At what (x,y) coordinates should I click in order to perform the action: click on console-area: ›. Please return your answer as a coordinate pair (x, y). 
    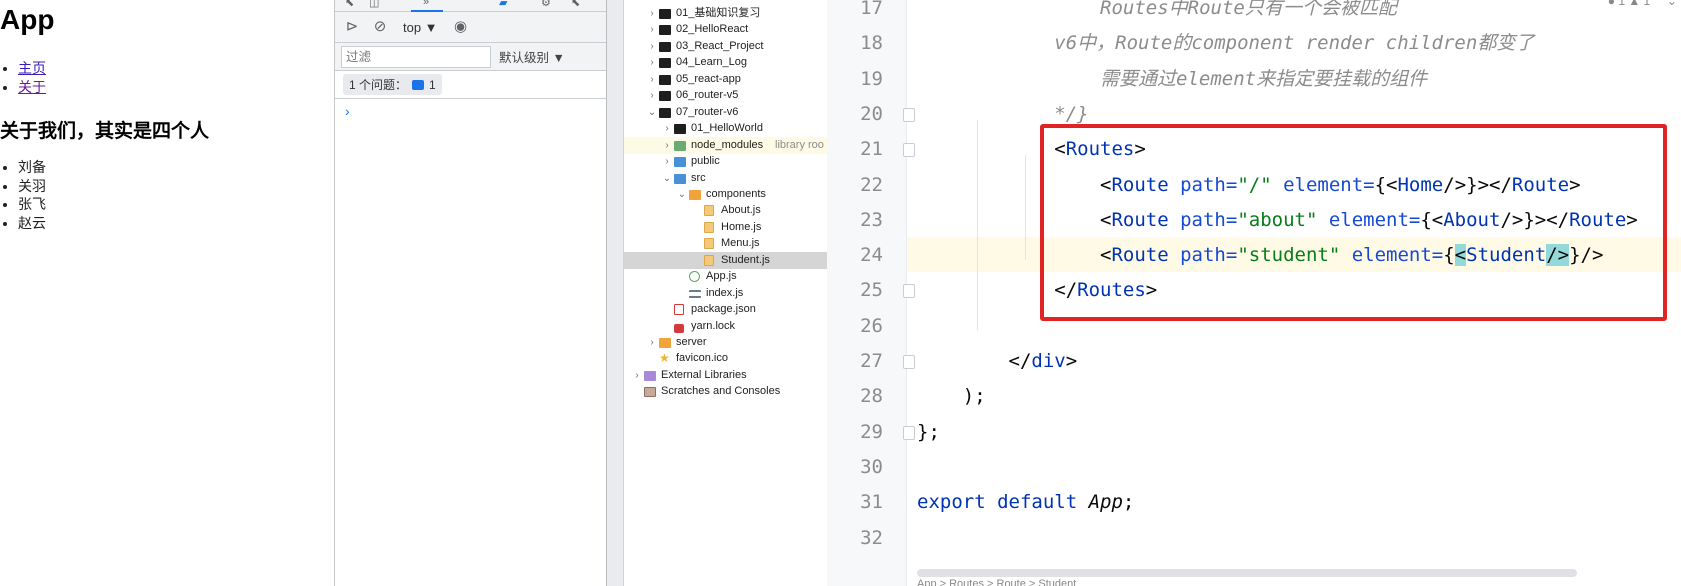
    Looking at the image, I should click on (470, 299).